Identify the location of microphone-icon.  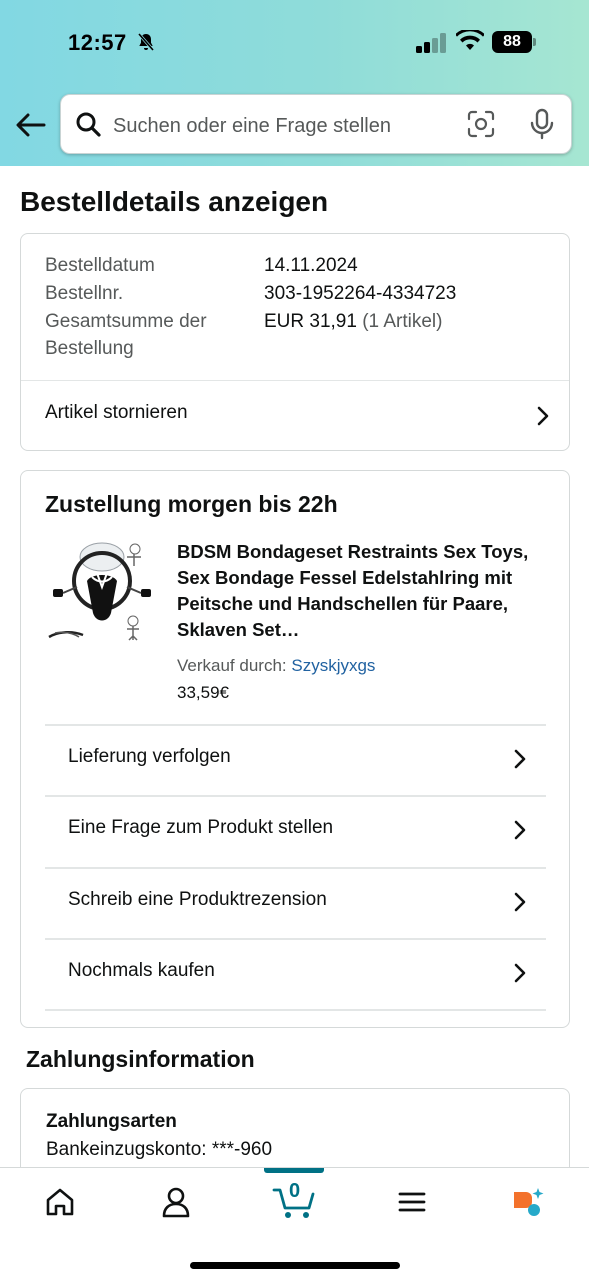
(542, 124).